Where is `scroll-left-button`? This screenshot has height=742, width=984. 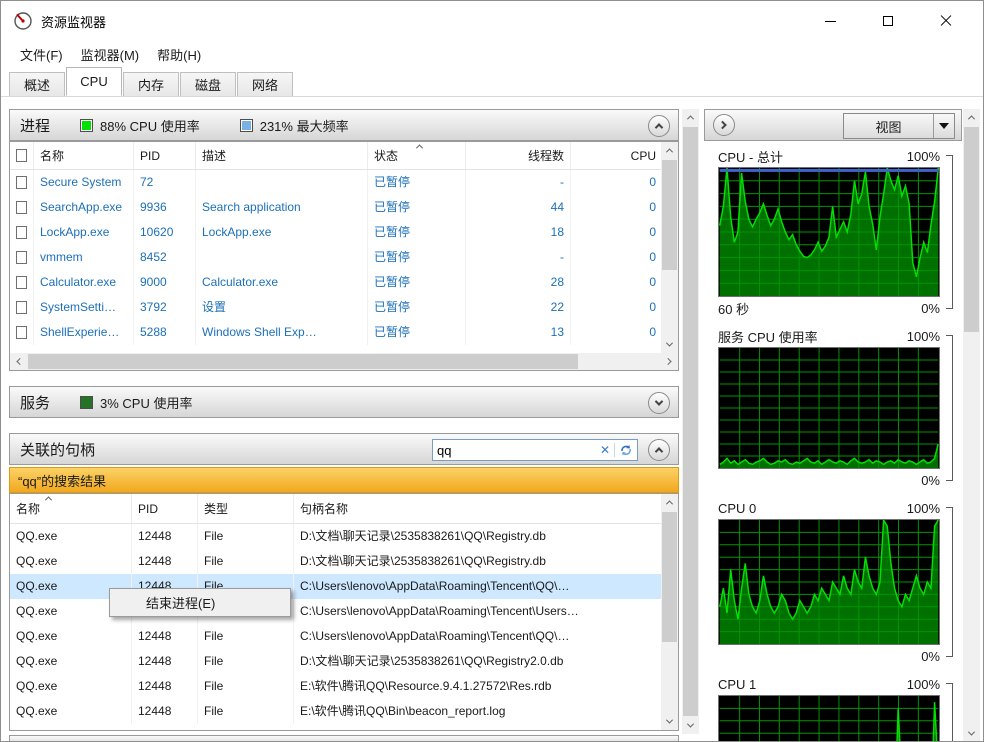 scroll-left-button is located at coordinates (18, 361).